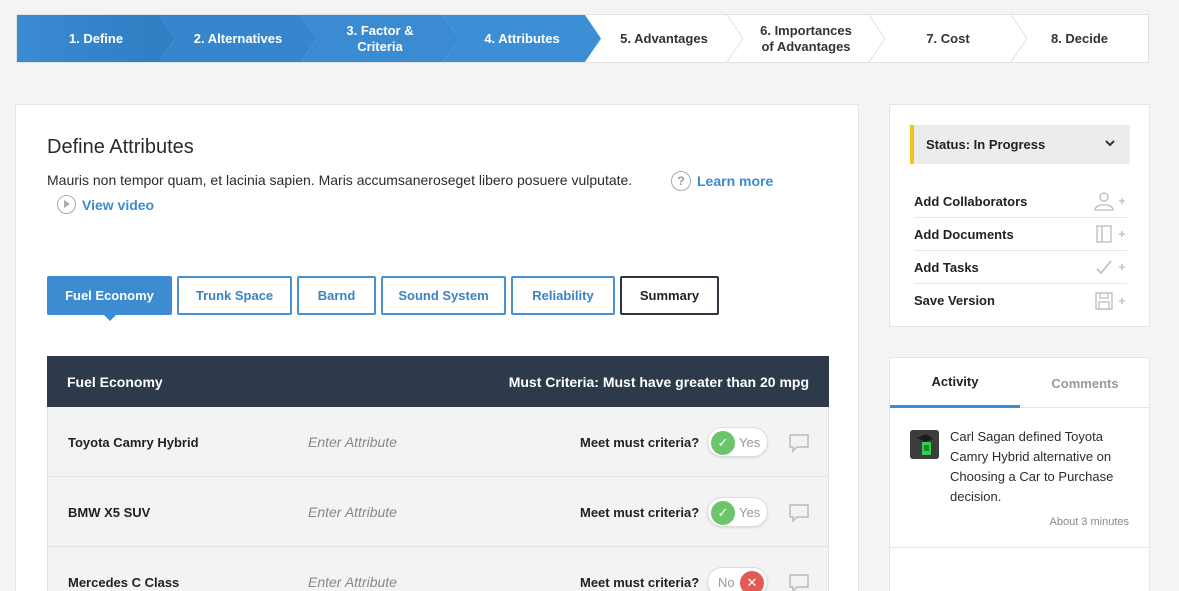 Image resolution: width=1179 pixels, height=591 pixels. What do you see at coordinates (1020, 267) in the screenshot?
I see `add-tasks-button: Add Tasks` at bounding box center [1020, 267].